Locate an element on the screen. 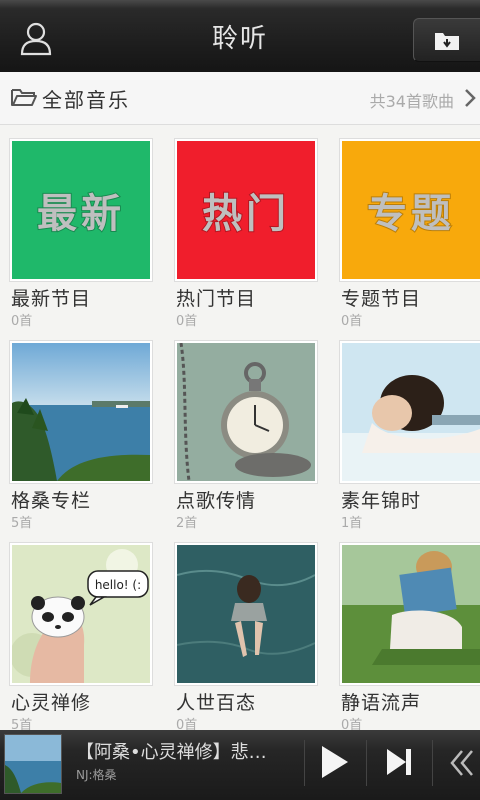 The width and height of the screenshot is (480, 800). tile-image: 最新 is located at coordinates (81, 210).